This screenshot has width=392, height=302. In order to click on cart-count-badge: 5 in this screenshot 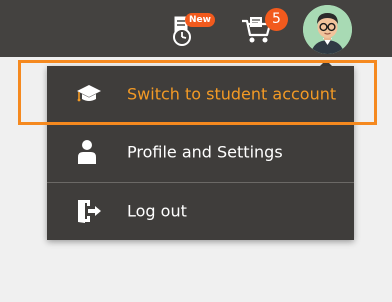, I will do `click(276, 19)`.